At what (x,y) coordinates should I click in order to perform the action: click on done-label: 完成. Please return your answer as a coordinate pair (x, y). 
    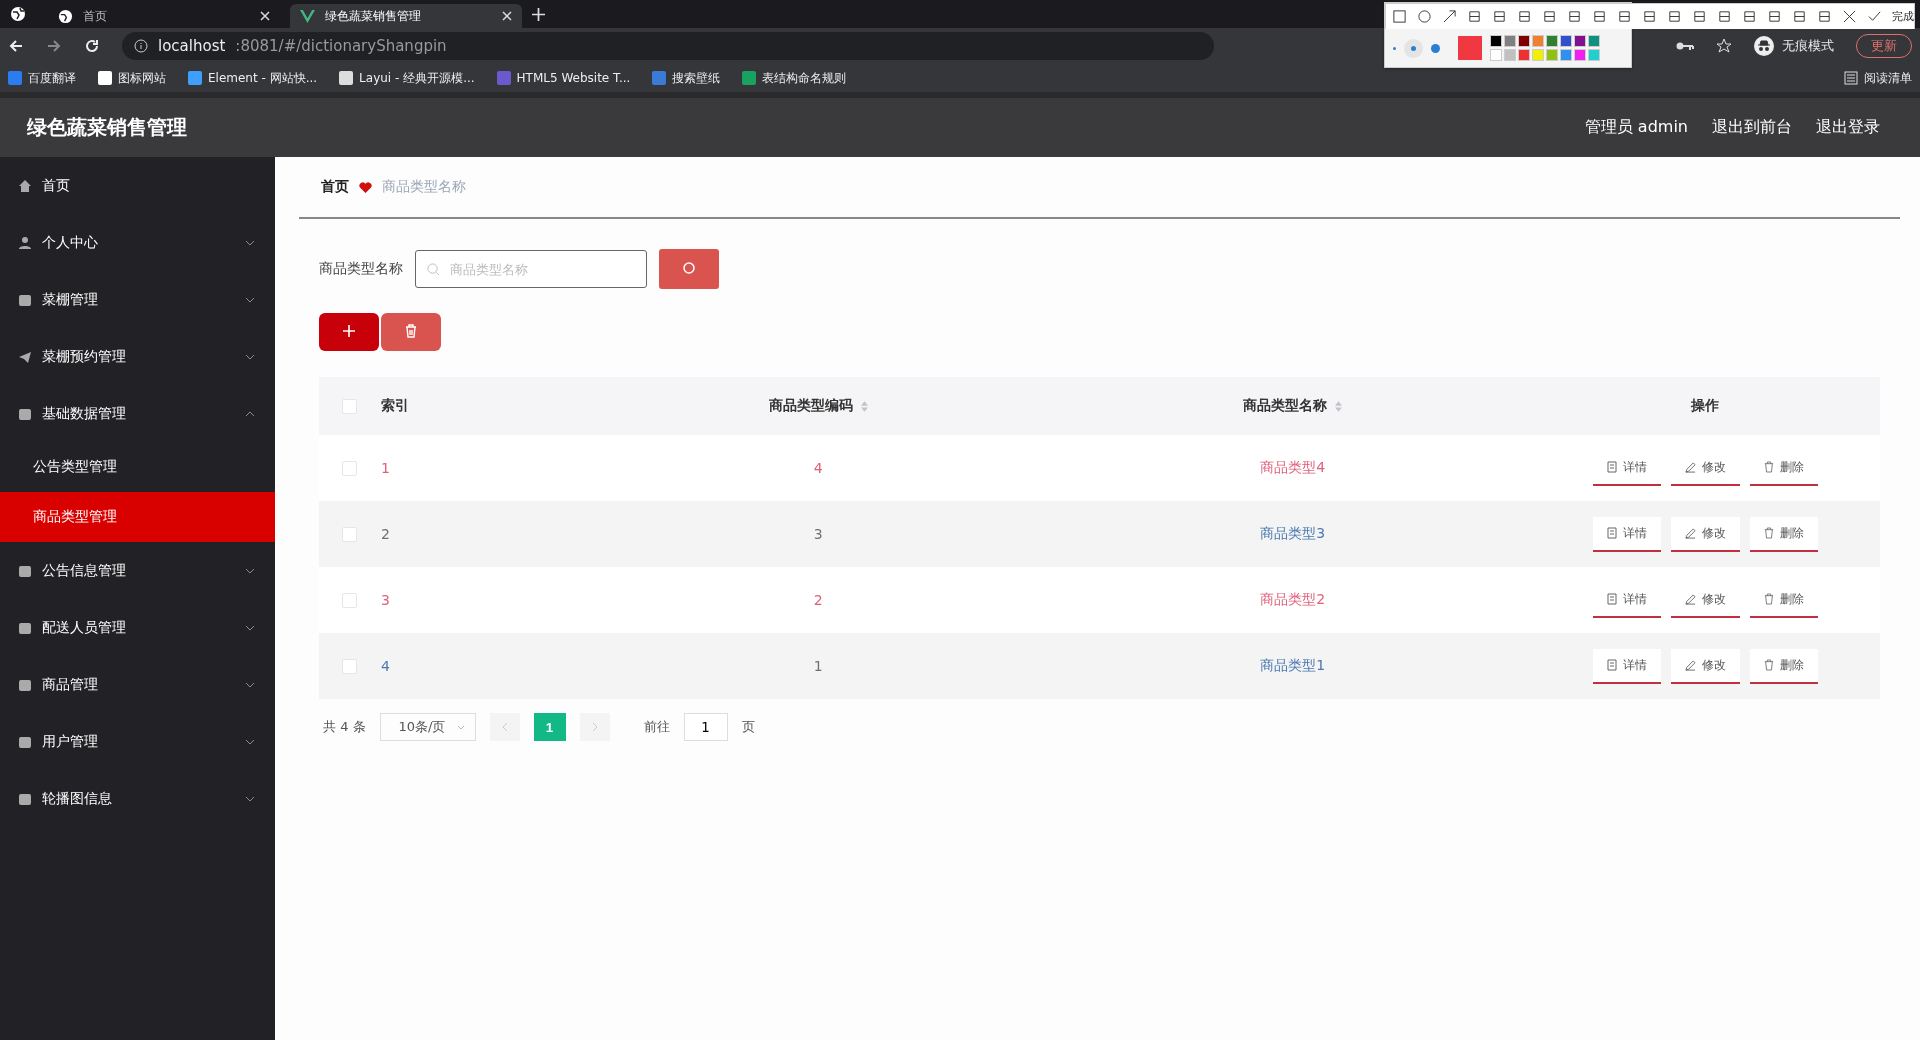
    Looking at the image, I should click on (1903, 16).